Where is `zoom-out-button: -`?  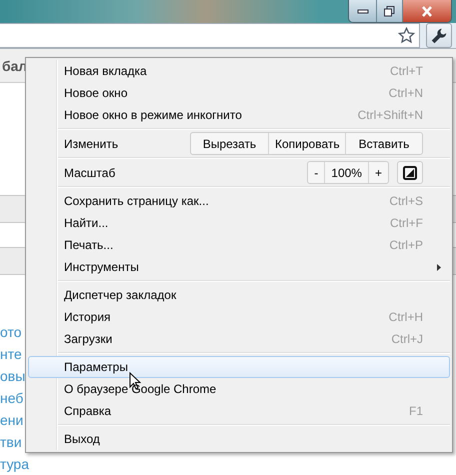
zoom-out-button: - is located at coordinates (316, 172).